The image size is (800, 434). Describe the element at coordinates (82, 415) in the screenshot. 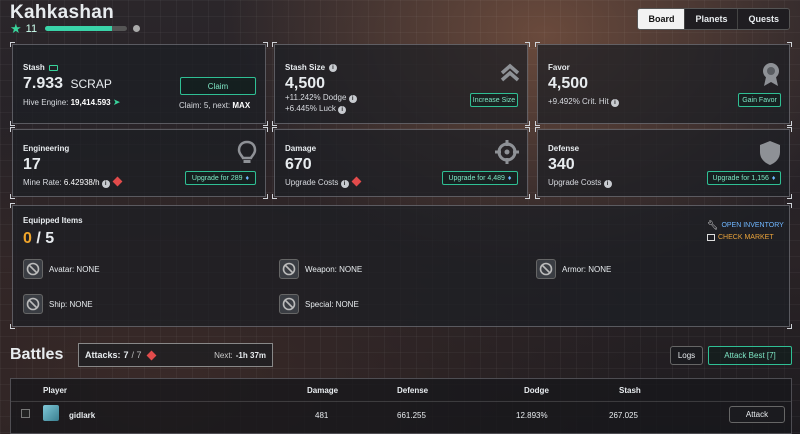

I see `player-name: gidlark` at that location.